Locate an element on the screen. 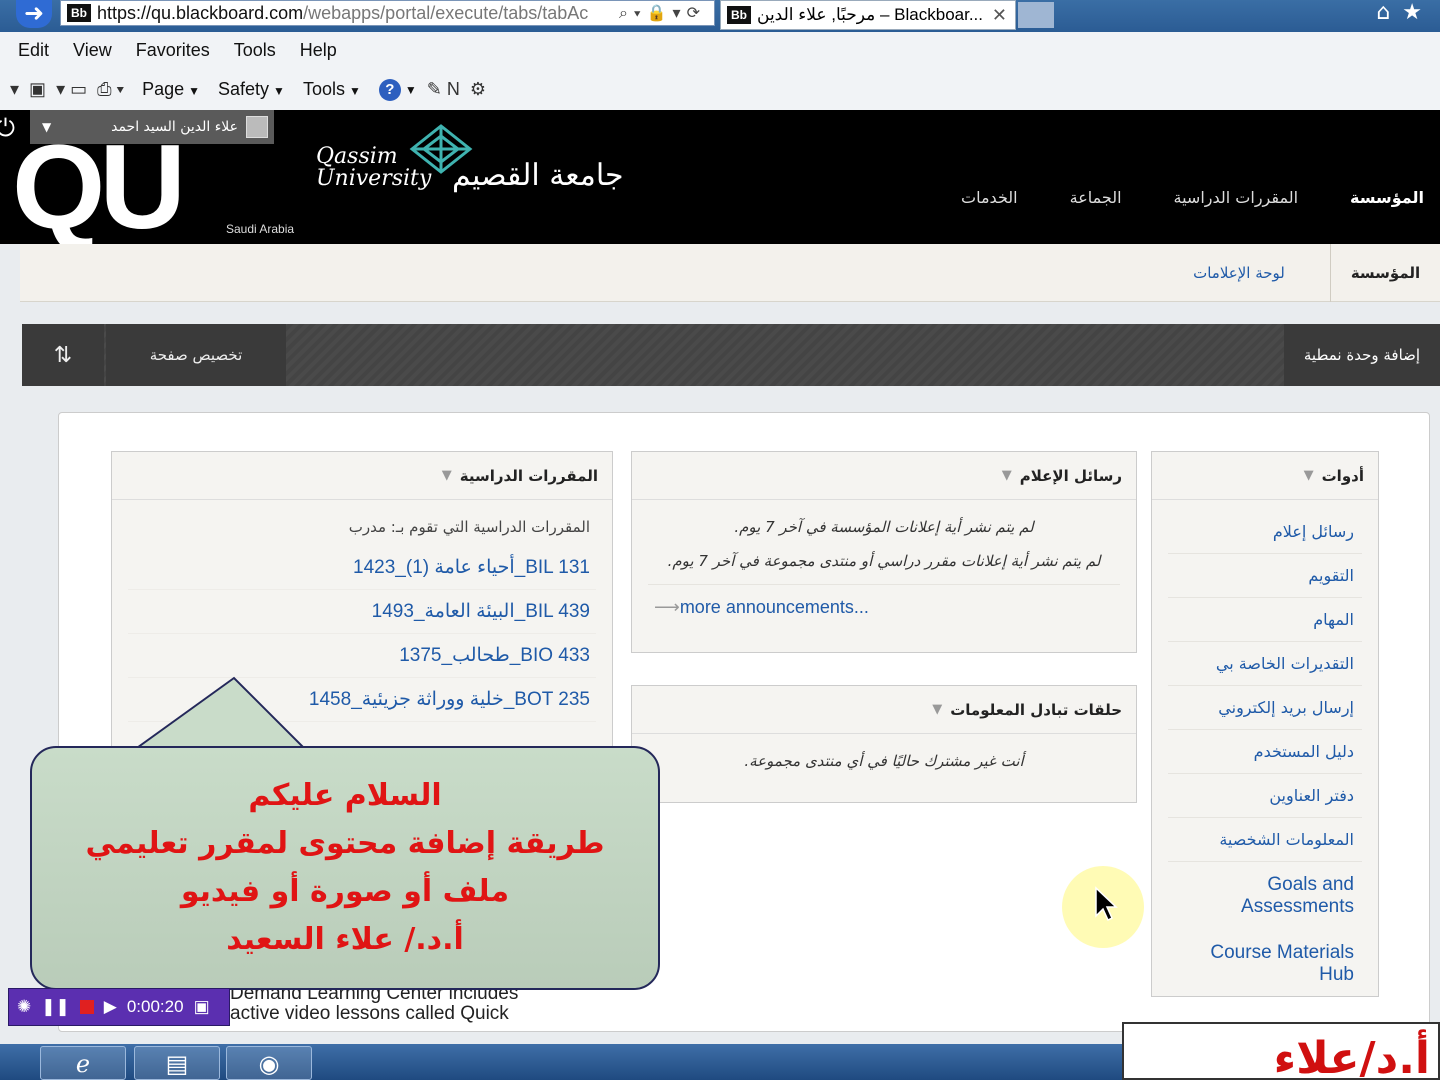 The height and width of the screenshot is (1080, 1440). groups-empty-text: أنت غير مشترك حاليًا في أي منتدى مجموعة. is located at coordinates (884, 761).